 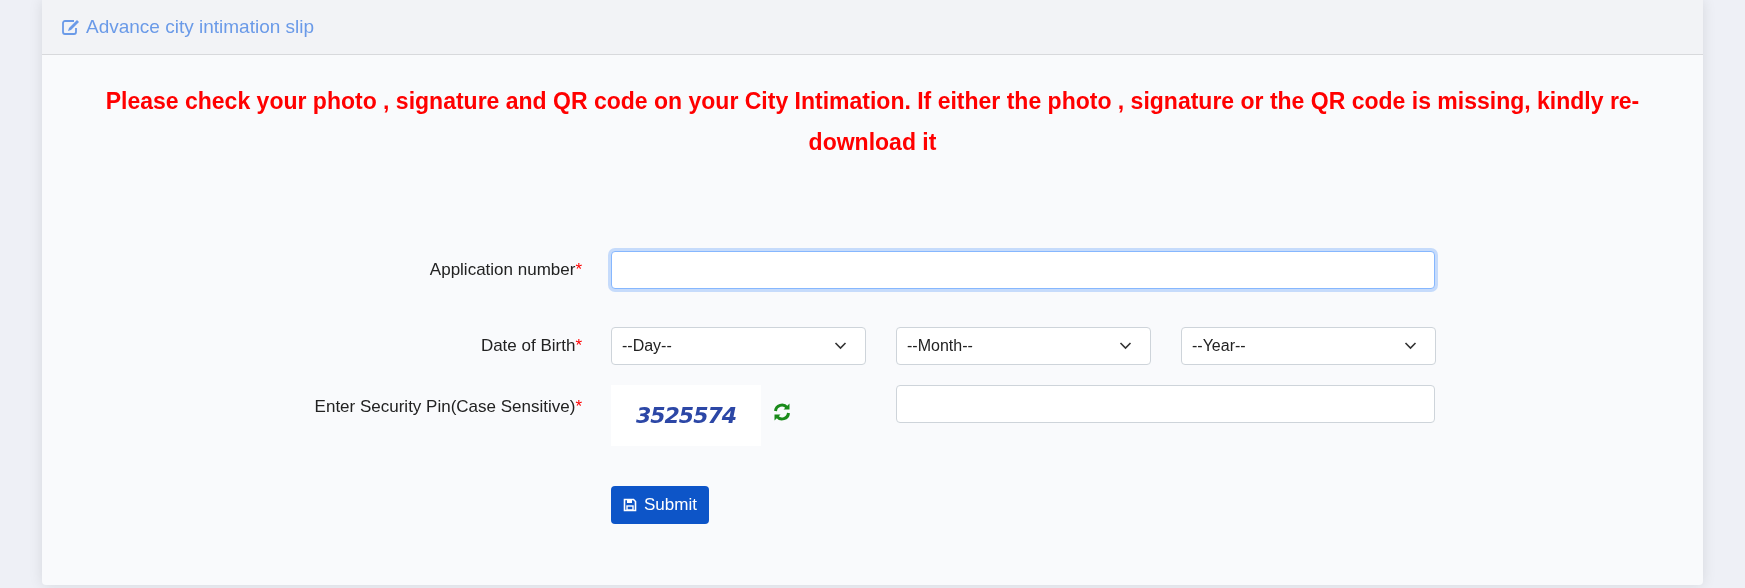 What do you see at coordinates (505, 270) in the screenshot?
I see `field-label: Application number*` at bounding box center [505, 270].